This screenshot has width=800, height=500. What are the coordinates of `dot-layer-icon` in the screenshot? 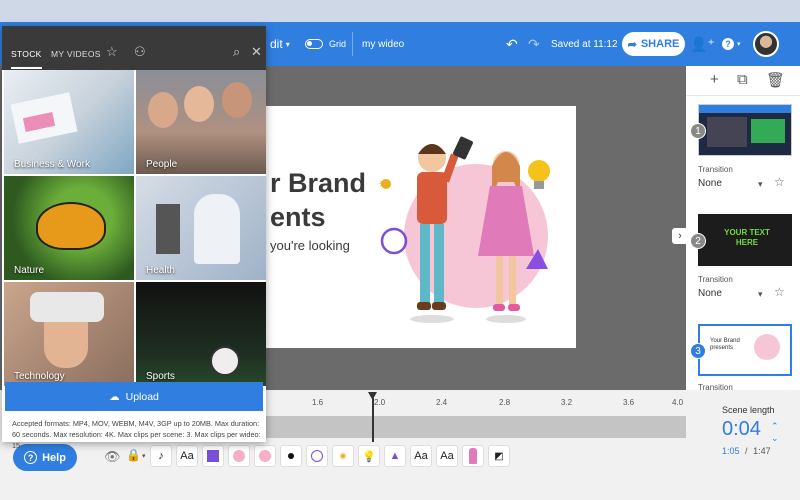 It's located at (291, 456).